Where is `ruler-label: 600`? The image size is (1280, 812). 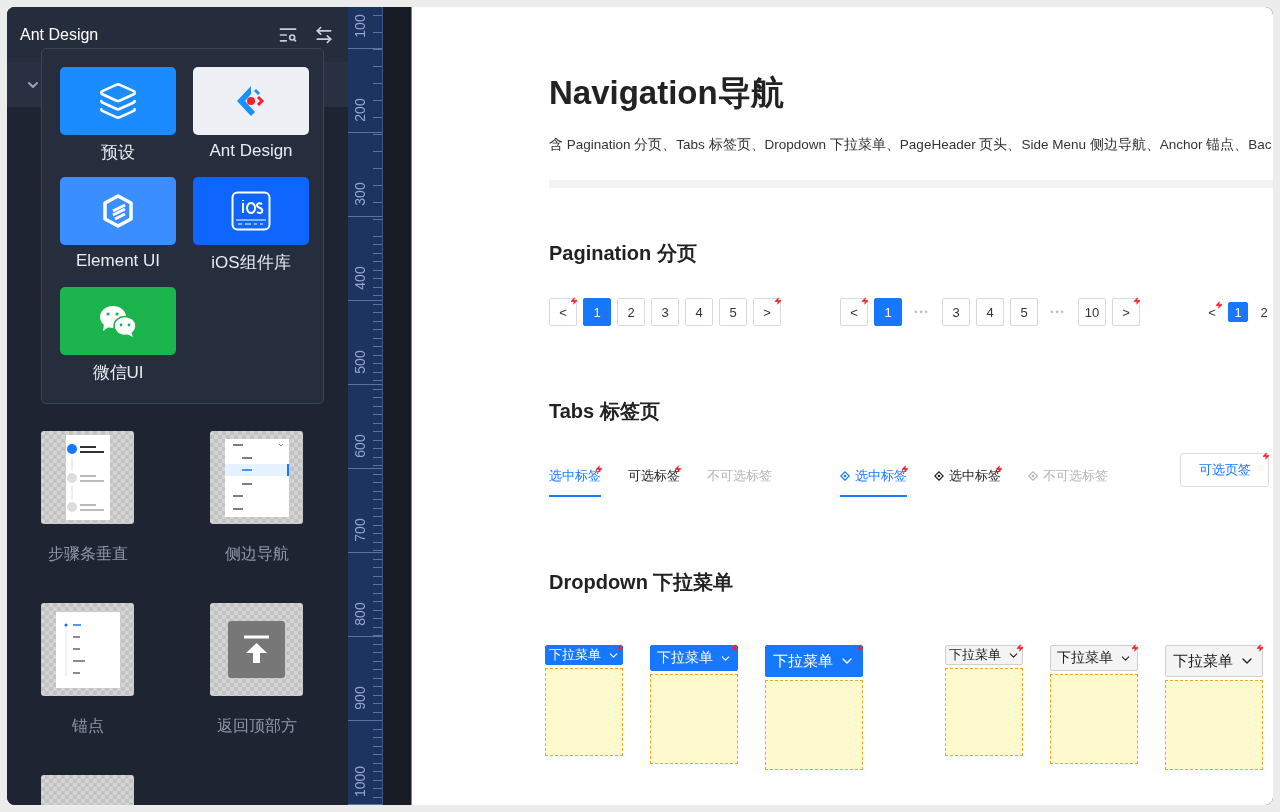 ruler-label: 600 is located at coordinates (360, 446).